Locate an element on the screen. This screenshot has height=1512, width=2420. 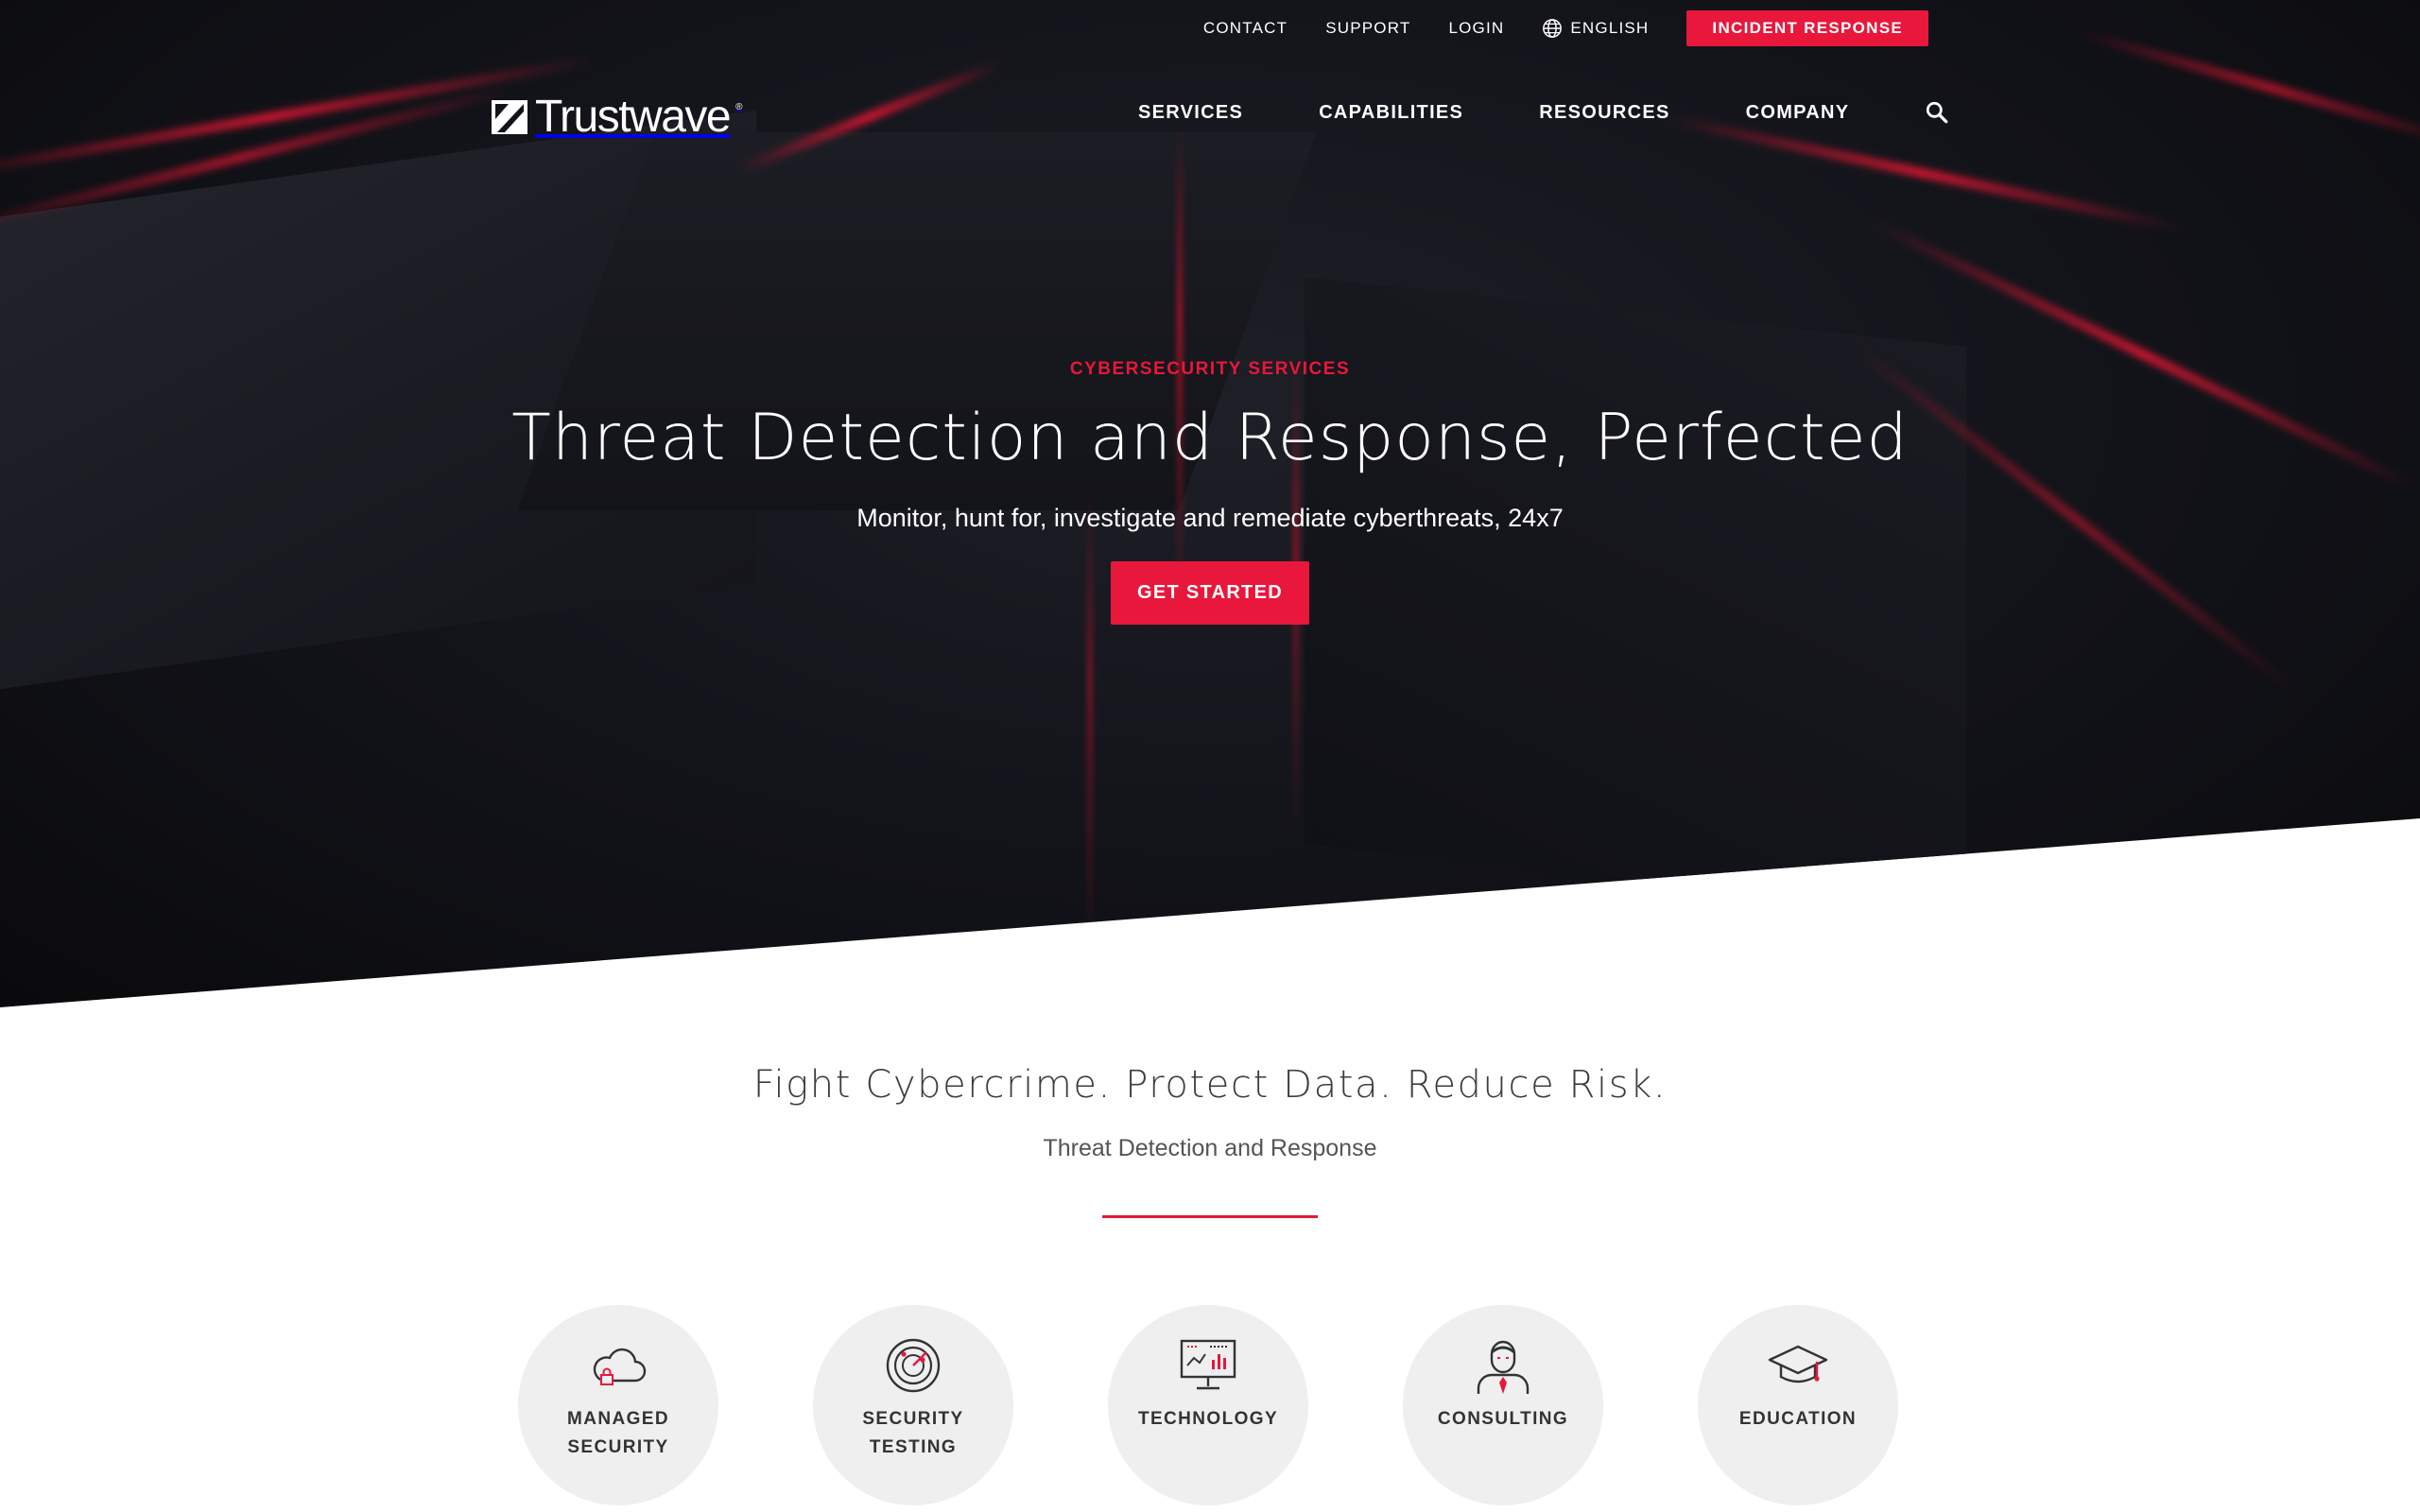
card-label: TECHNOLOGY is located at coordinates (1208, 1419).